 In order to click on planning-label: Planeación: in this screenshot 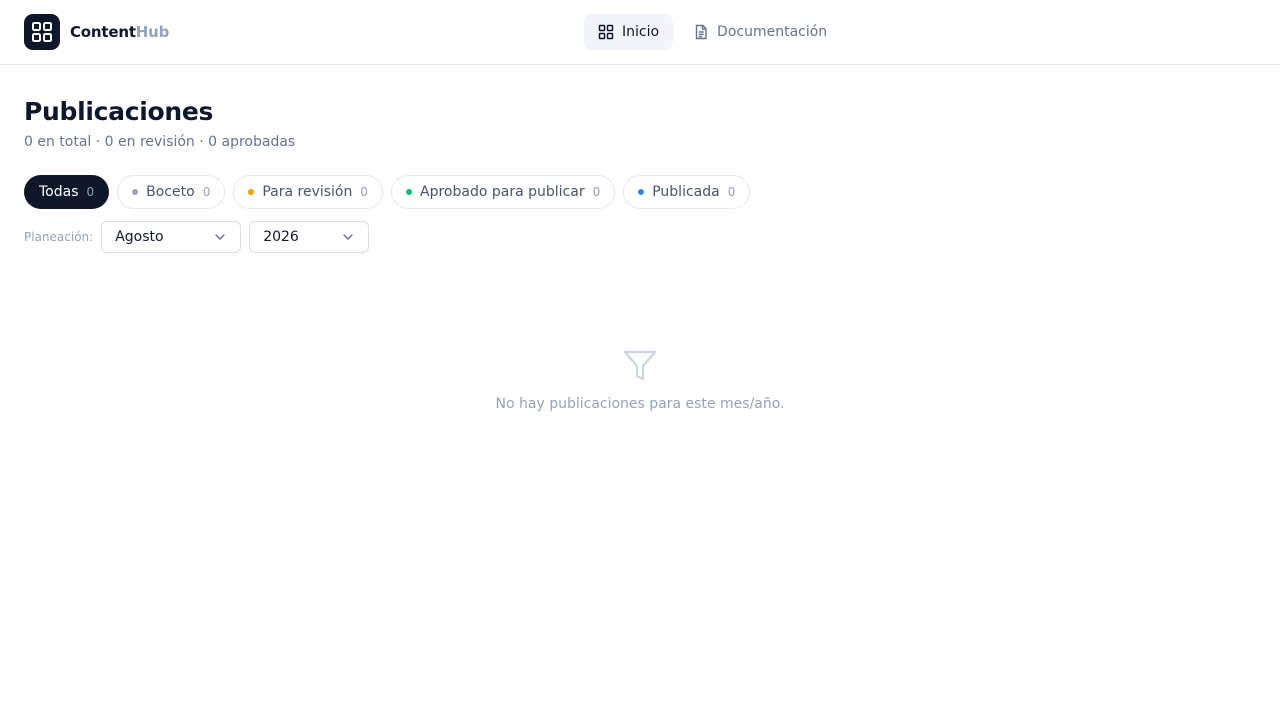, I will do `click(59, 237)`.